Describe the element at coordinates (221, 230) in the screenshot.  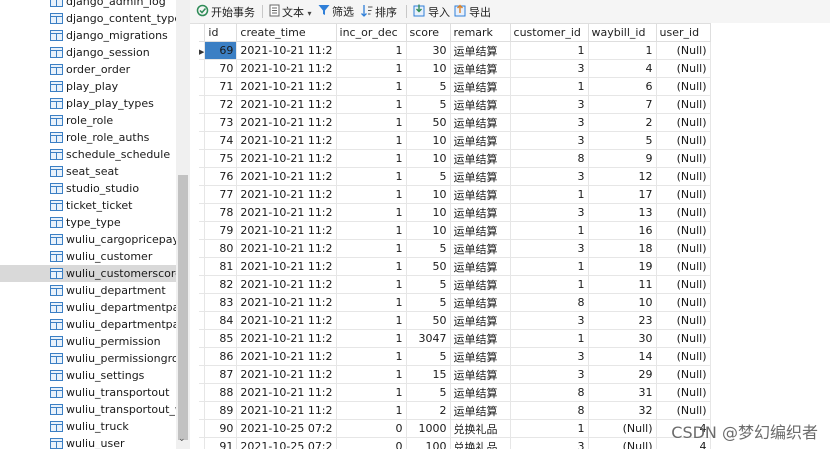
I see `cell-id: 79` at that location.